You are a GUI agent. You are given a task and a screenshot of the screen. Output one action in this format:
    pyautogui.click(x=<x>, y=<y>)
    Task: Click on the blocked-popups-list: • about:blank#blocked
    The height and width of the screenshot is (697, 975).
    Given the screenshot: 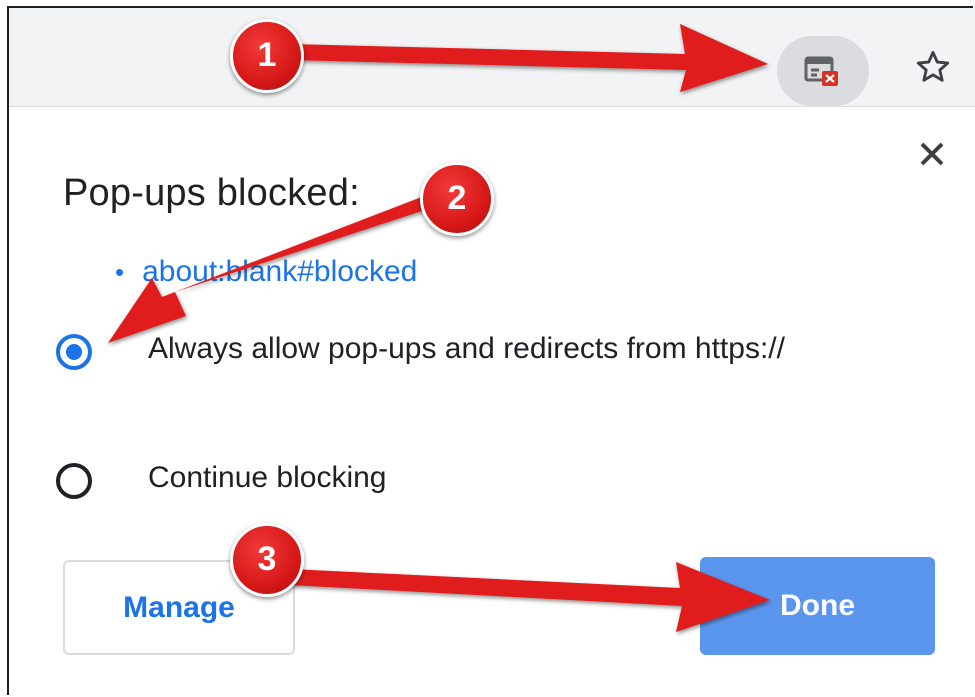 What is the action you would take?
    pyautogui.click(x=266, y=272)
    